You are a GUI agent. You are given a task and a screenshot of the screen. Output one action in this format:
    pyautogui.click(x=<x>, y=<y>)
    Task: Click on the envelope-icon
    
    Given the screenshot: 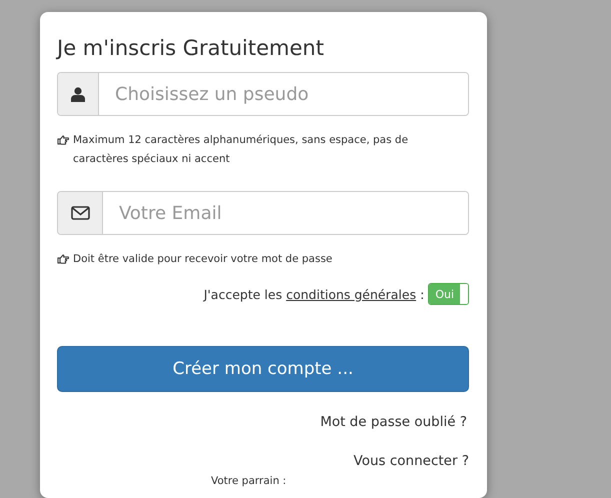 What is the action you would take?
    pyautogui.click(x=80, y=213)
    